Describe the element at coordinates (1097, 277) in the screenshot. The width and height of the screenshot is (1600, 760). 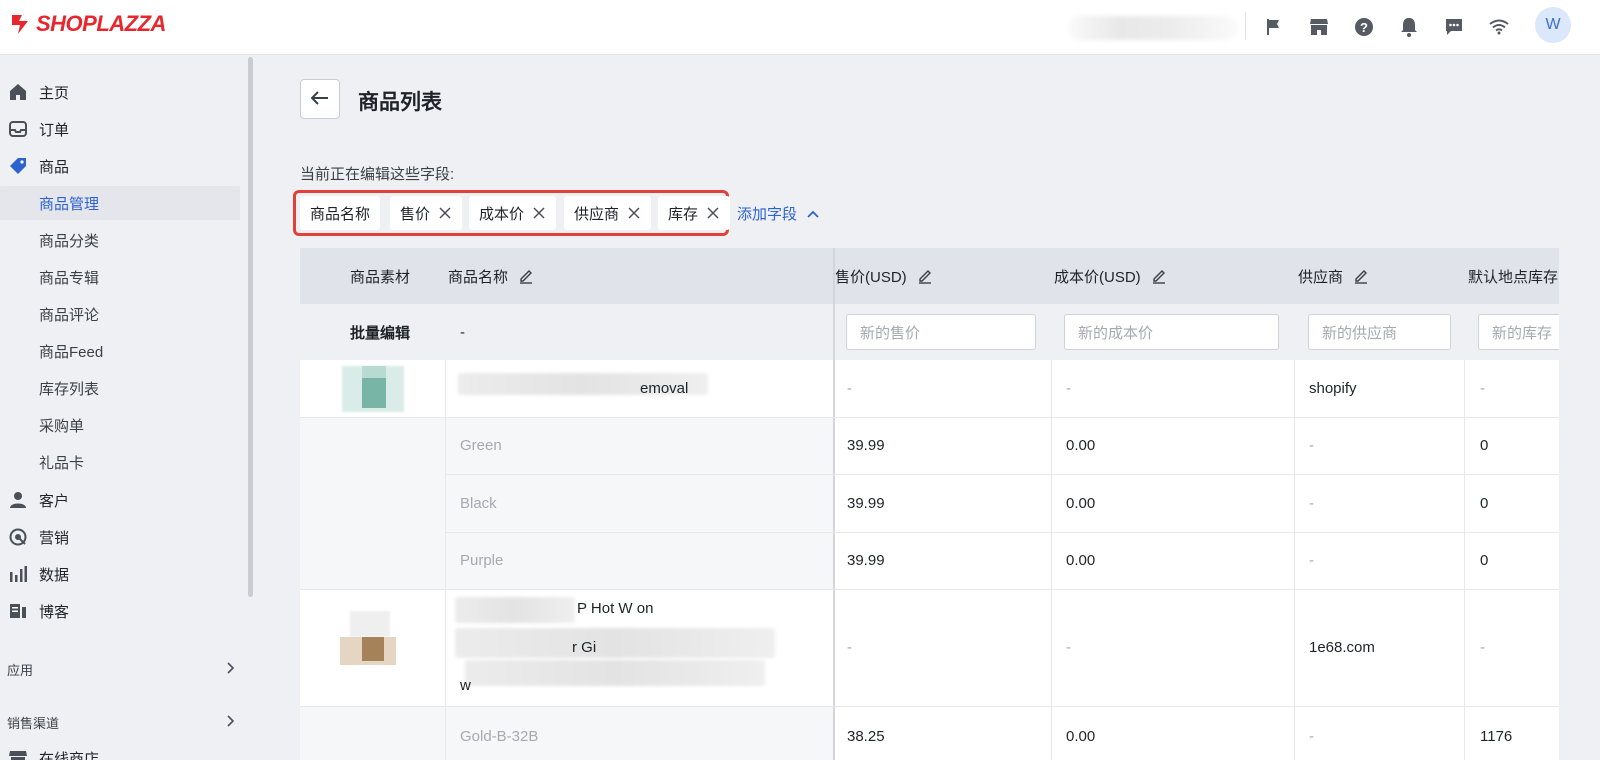
I see `header-cost-label: 成本价(USD)` at that location.